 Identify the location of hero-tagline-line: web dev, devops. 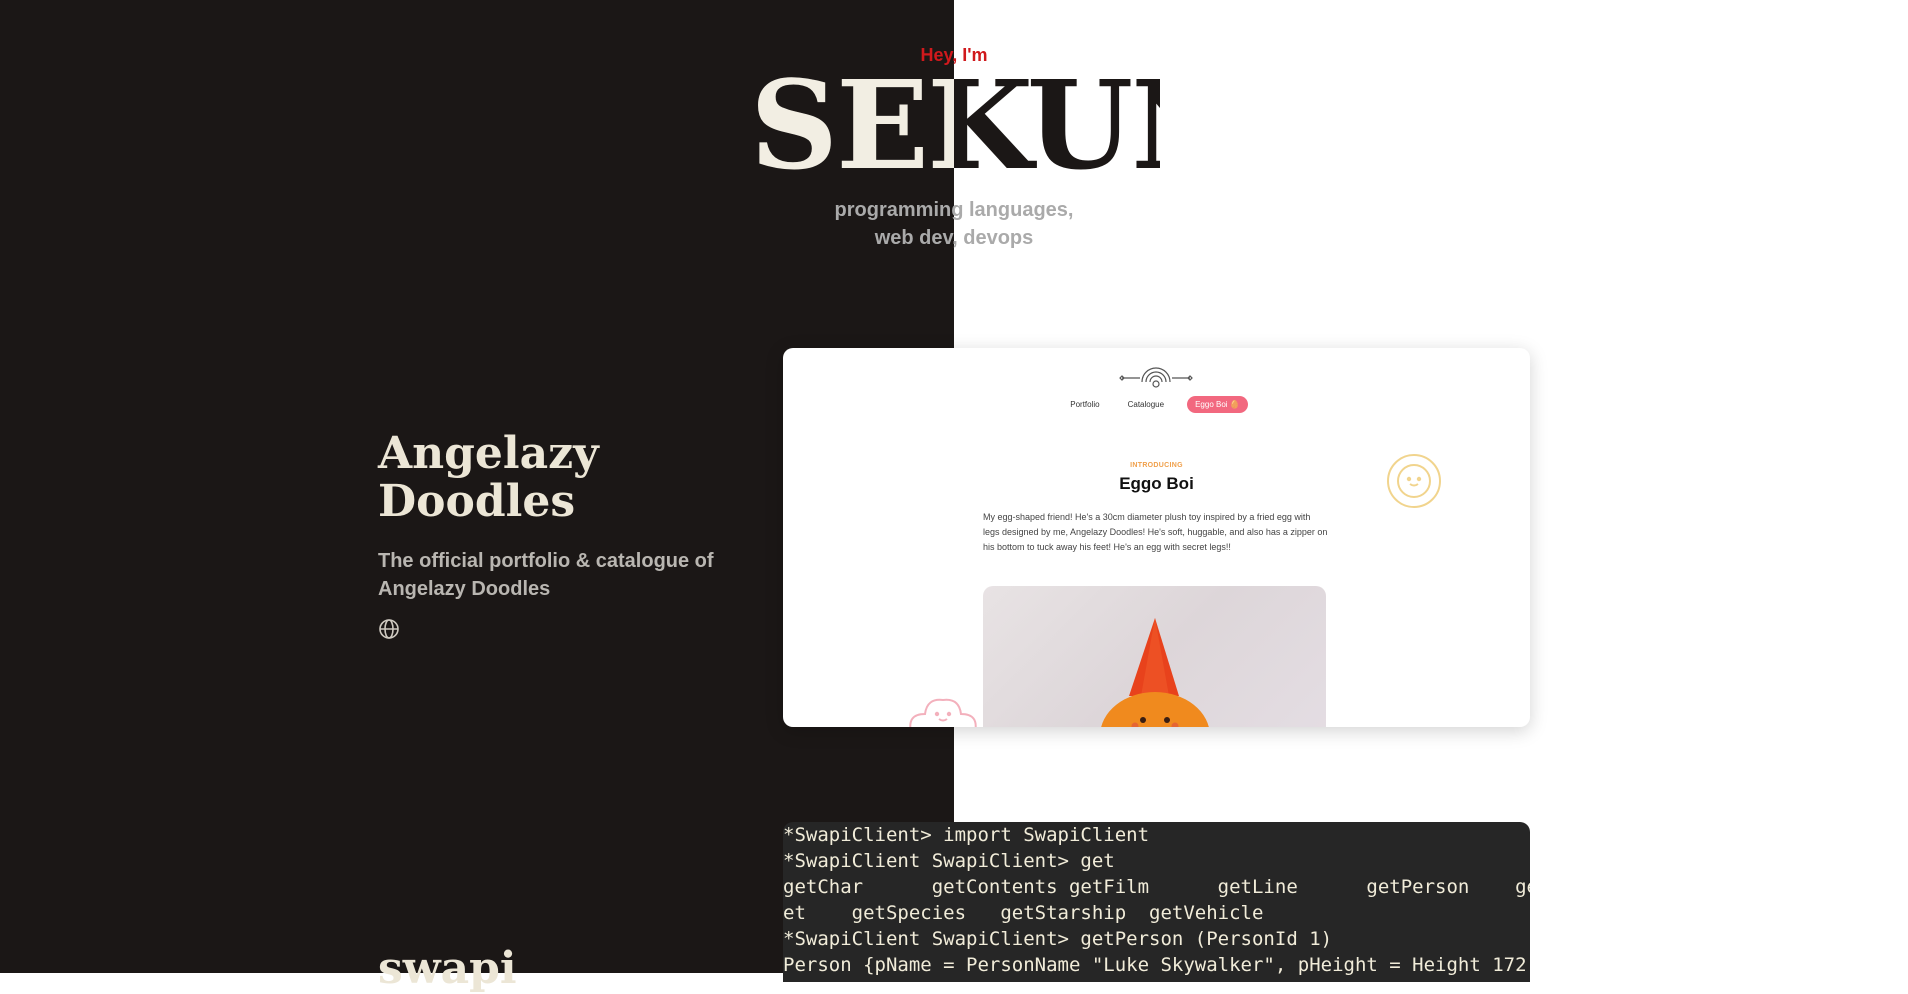
(954, 238).